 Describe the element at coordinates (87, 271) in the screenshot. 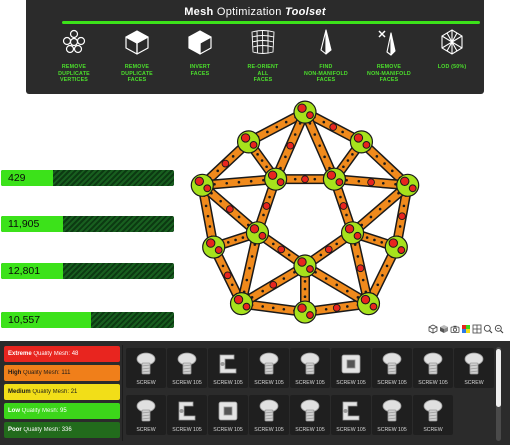

I see `stat-bar: 12,801` at that location.